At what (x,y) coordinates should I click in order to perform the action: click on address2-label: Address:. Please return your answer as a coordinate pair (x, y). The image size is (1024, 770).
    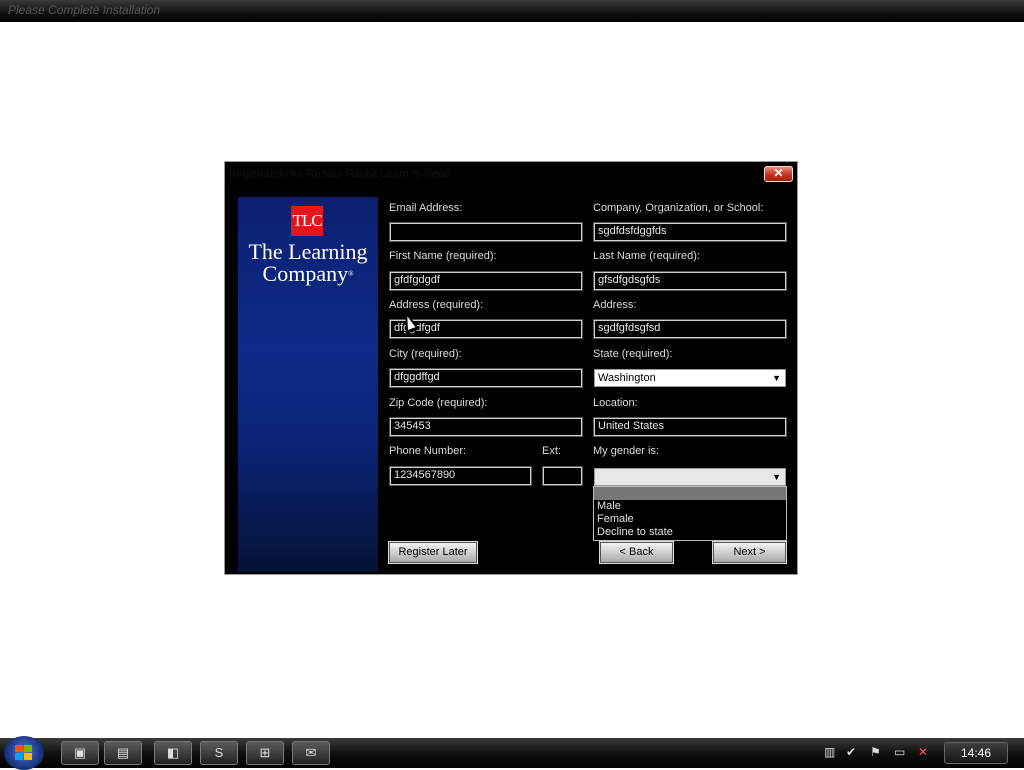
    Looking at the image, I should click on (615, 305).